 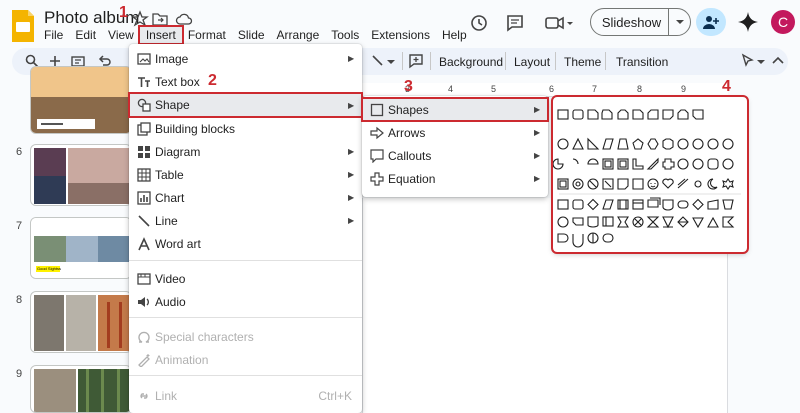 I want to click on slides-logo-icon, so click(x=23, y=26).